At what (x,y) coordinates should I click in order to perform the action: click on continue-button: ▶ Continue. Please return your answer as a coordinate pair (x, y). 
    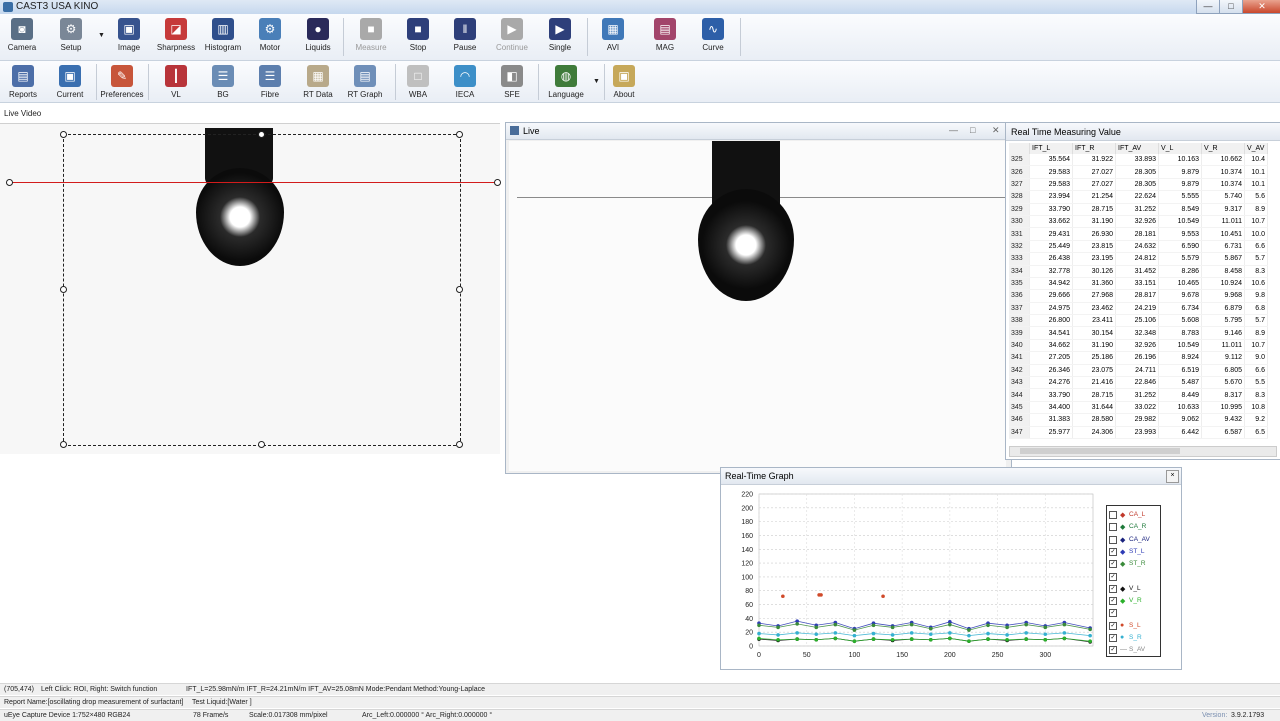
    Looking at the image, I should click on (512, 35).